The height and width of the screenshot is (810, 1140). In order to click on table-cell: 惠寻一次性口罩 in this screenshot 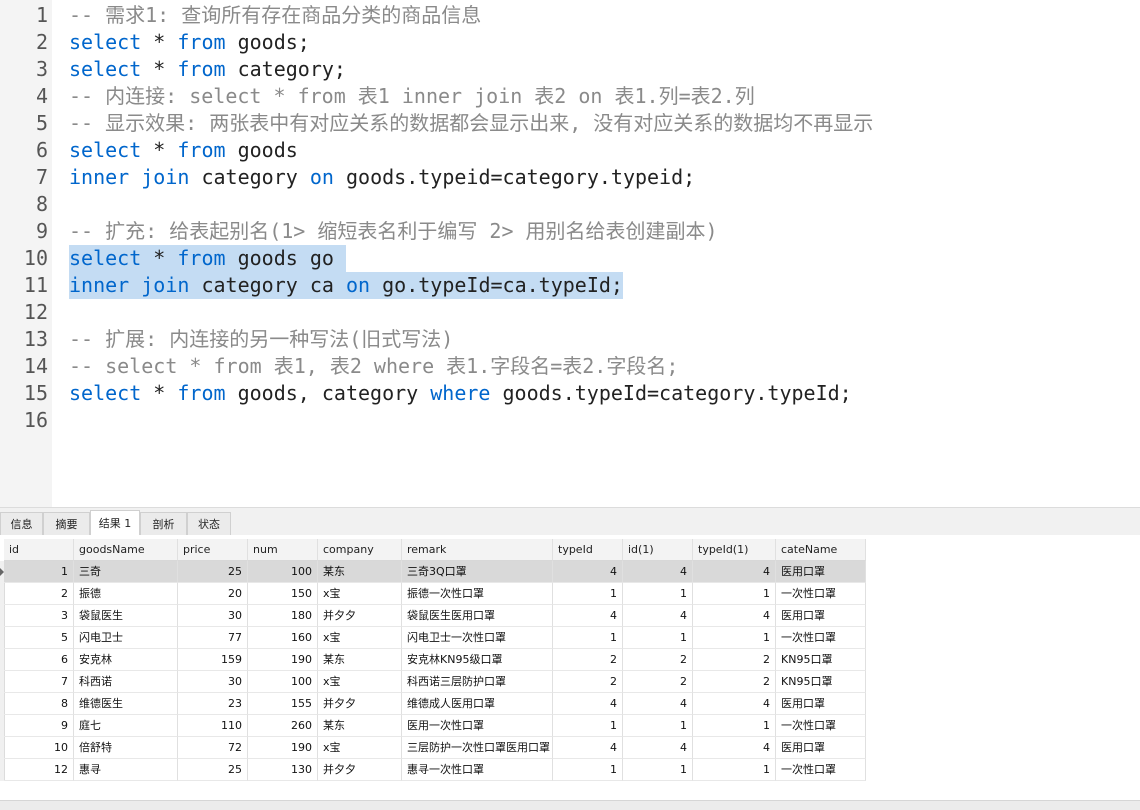, I will do `click(477, 770)`.